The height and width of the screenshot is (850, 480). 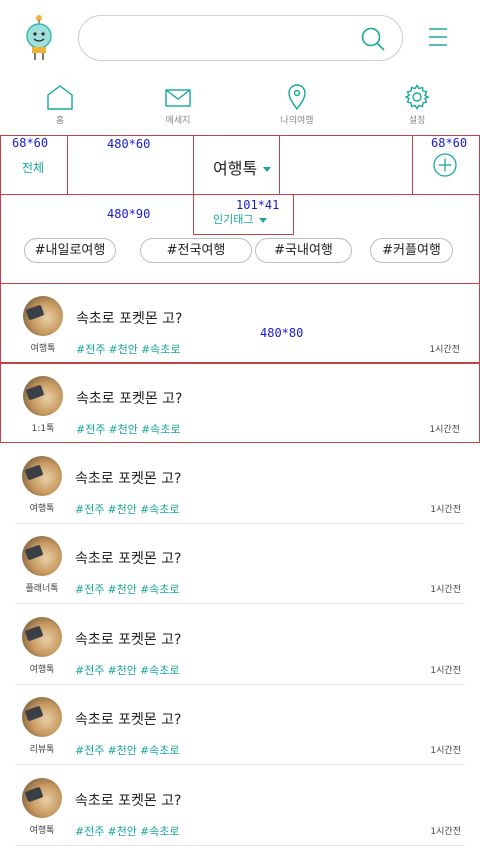 I want to click on popular-tag-label: 인기태그, so click(x=240, y=219).